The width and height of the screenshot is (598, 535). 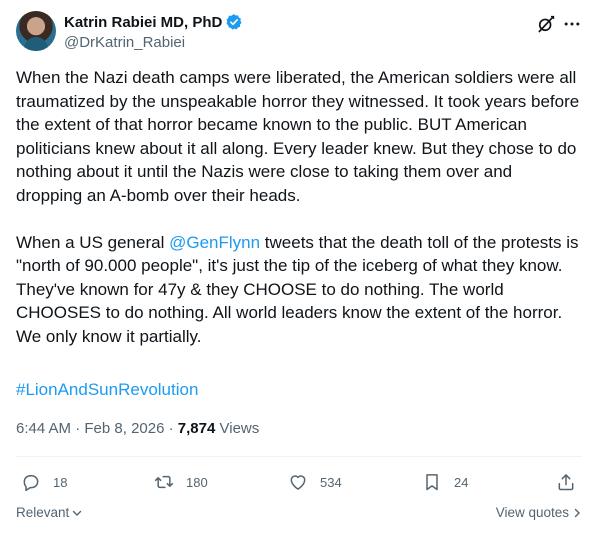 I want to click on tweet-meta: 6:44 AM · Feb 8, 2026 · 7,874 Views, so click(x=137, y=430).